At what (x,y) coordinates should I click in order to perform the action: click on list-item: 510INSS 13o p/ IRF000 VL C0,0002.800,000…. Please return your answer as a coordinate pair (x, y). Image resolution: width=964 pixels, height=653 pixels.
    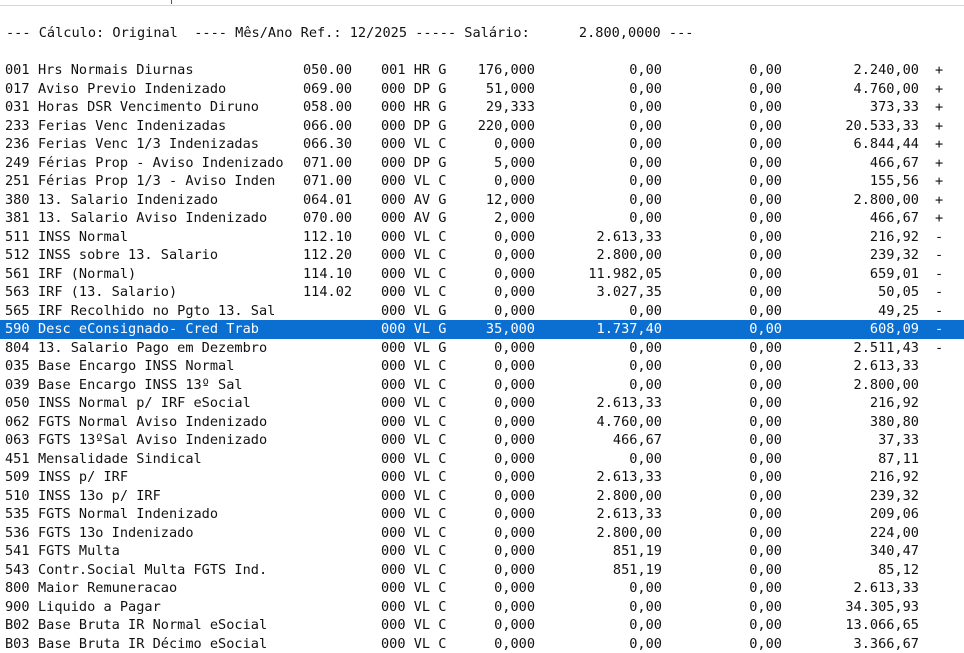
    Looking at the image, I should click on (482, 496).